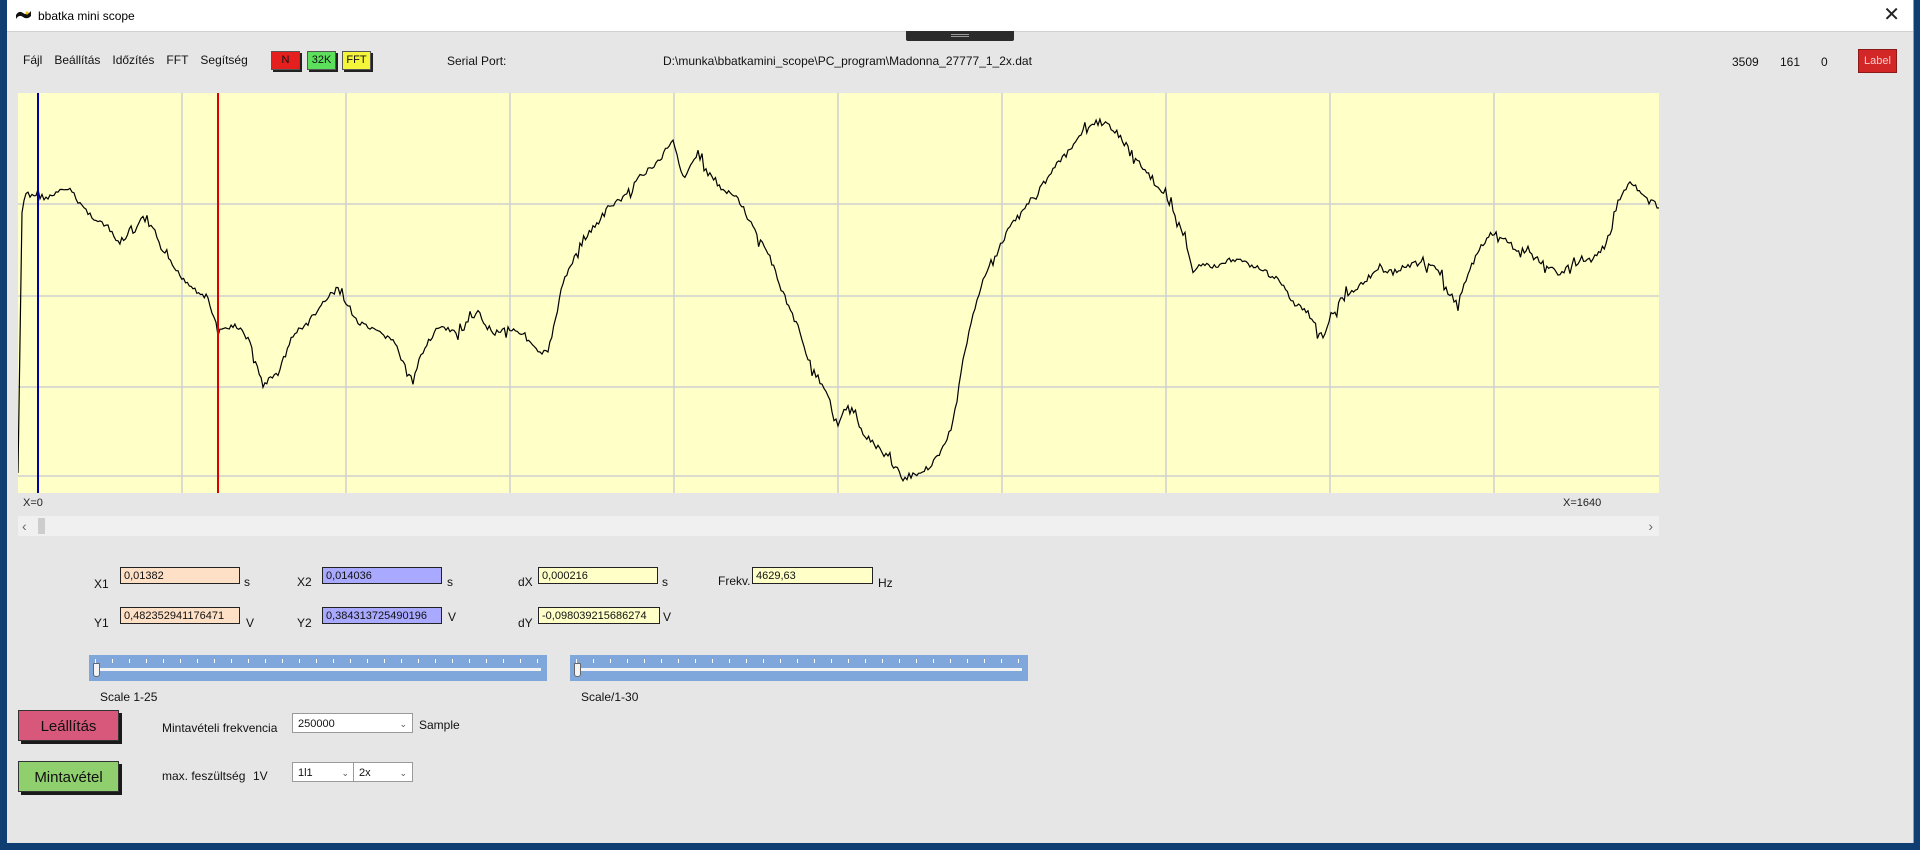 The height and width of the screenshot is (850, 1920). Describe the element at coordinates (101, 623) in the screenshot. I see `y1-label: Y1` at that location.